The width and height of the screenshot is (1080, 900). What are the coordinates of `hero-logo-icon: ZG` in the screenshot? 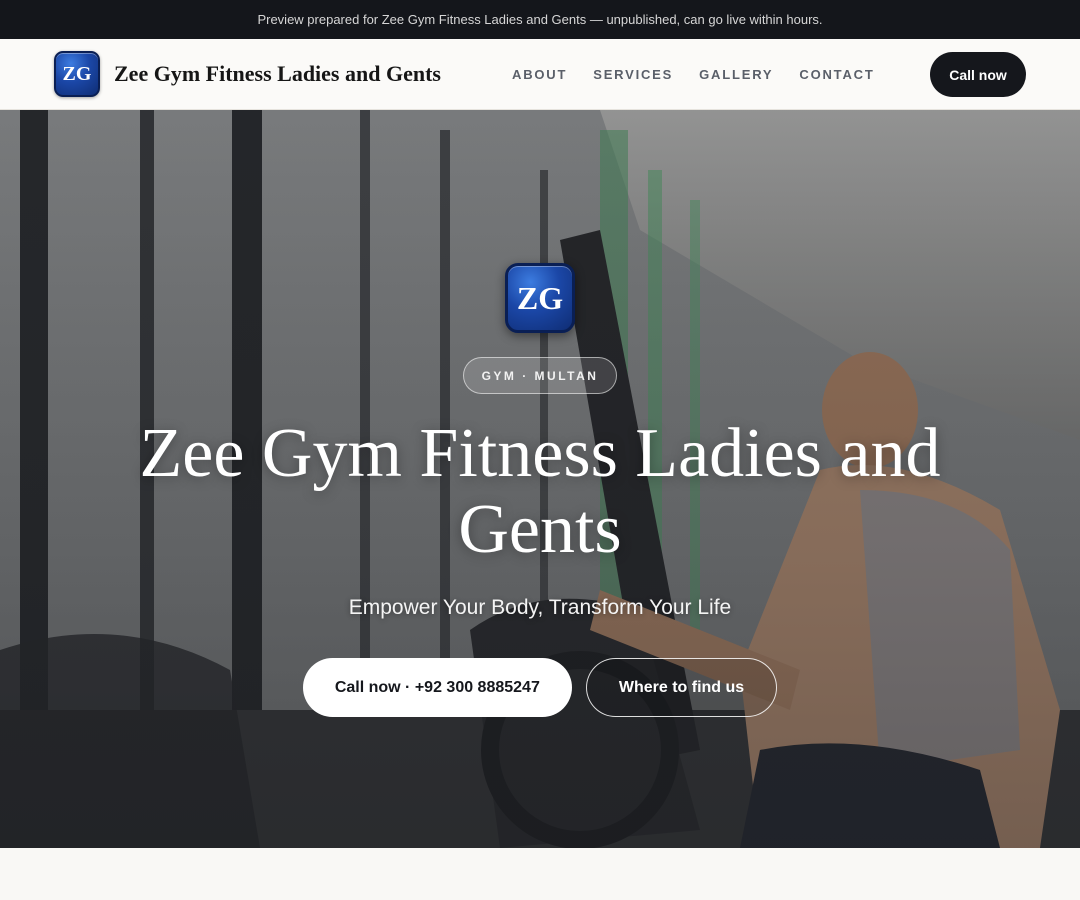 It's located at (540, 298).